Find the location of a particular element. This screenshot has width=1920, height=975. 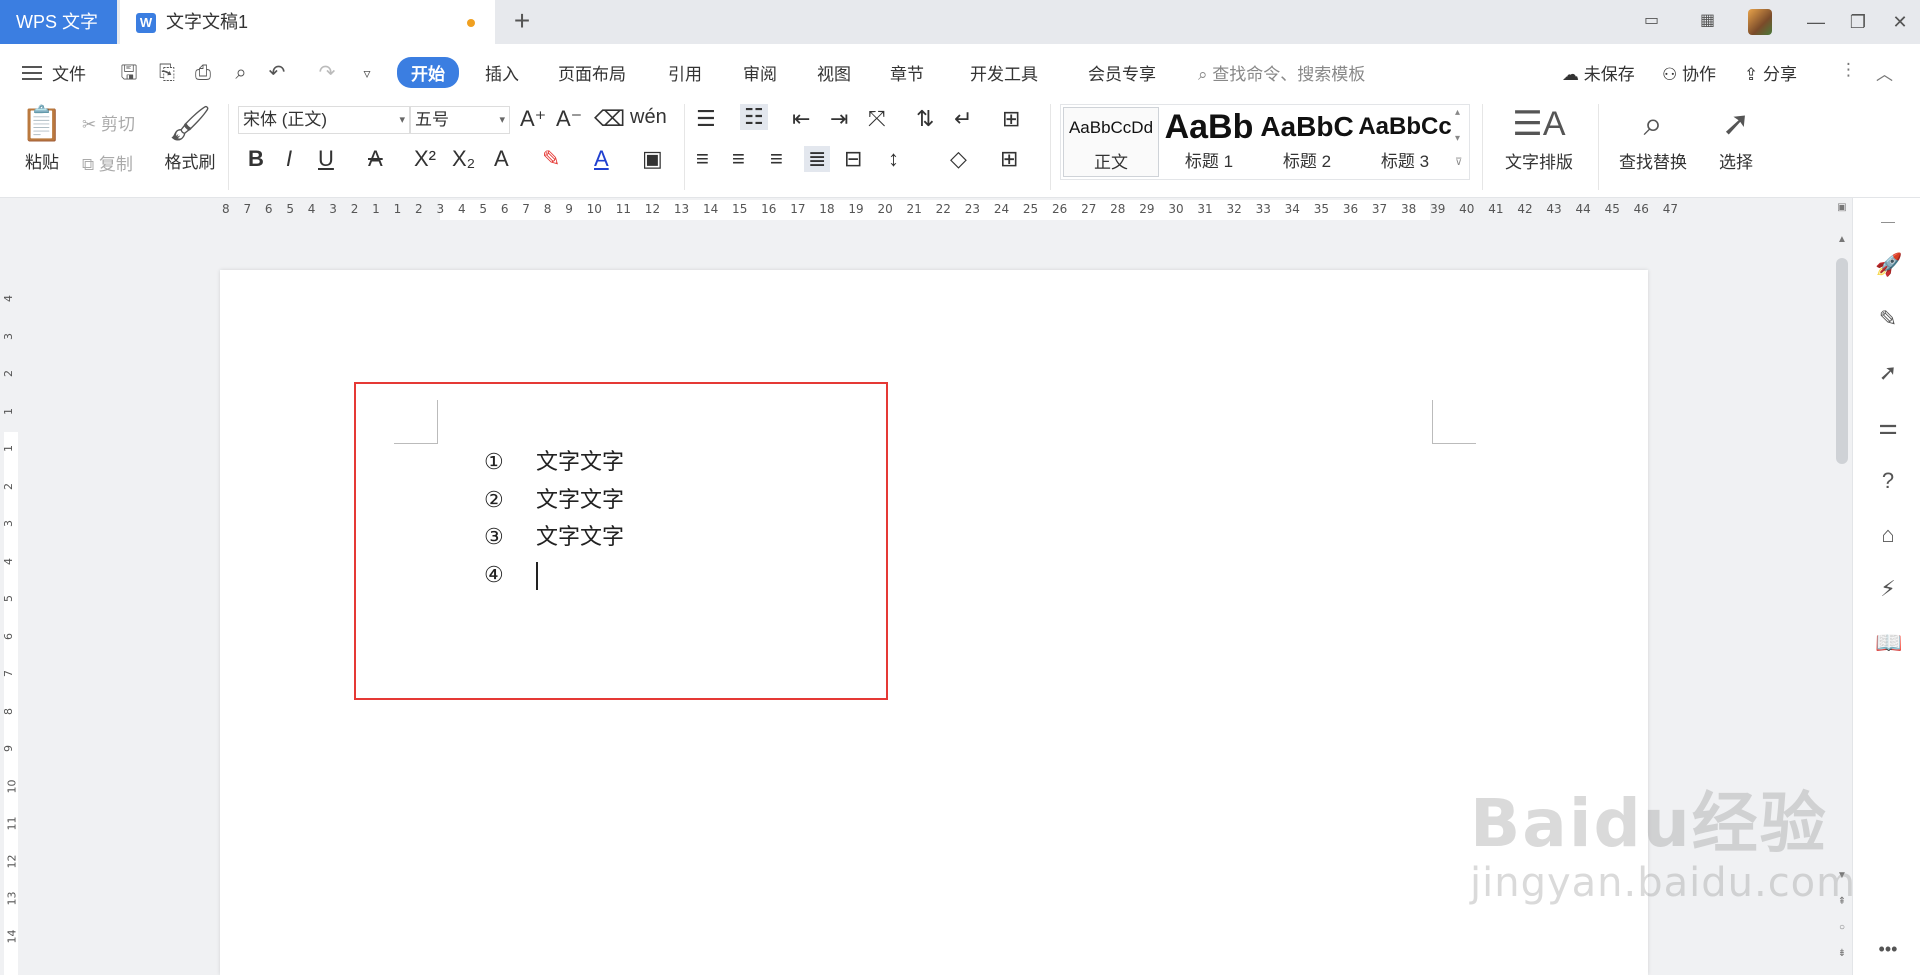

bold-icon: B is located at coordinates (256, 159).